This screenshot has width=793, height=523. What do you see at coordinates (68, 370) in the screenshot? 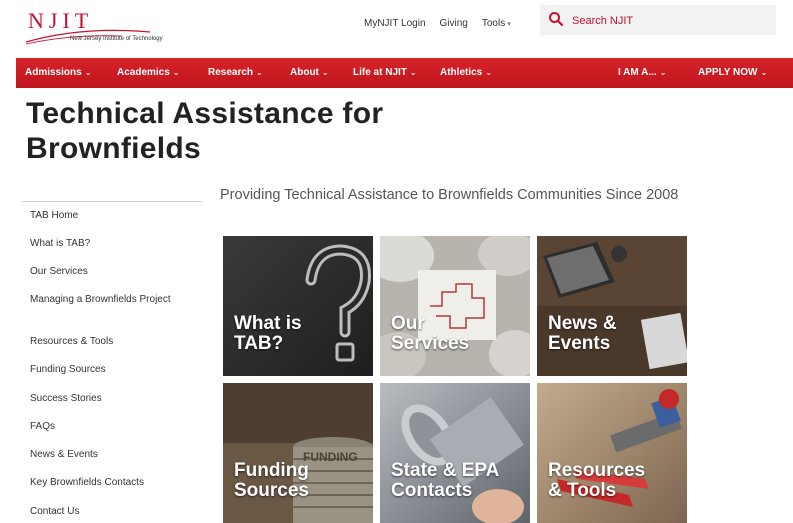
I see `sidebar-item-funding-sources: Funding Sources` at bounding box center [68, 370].